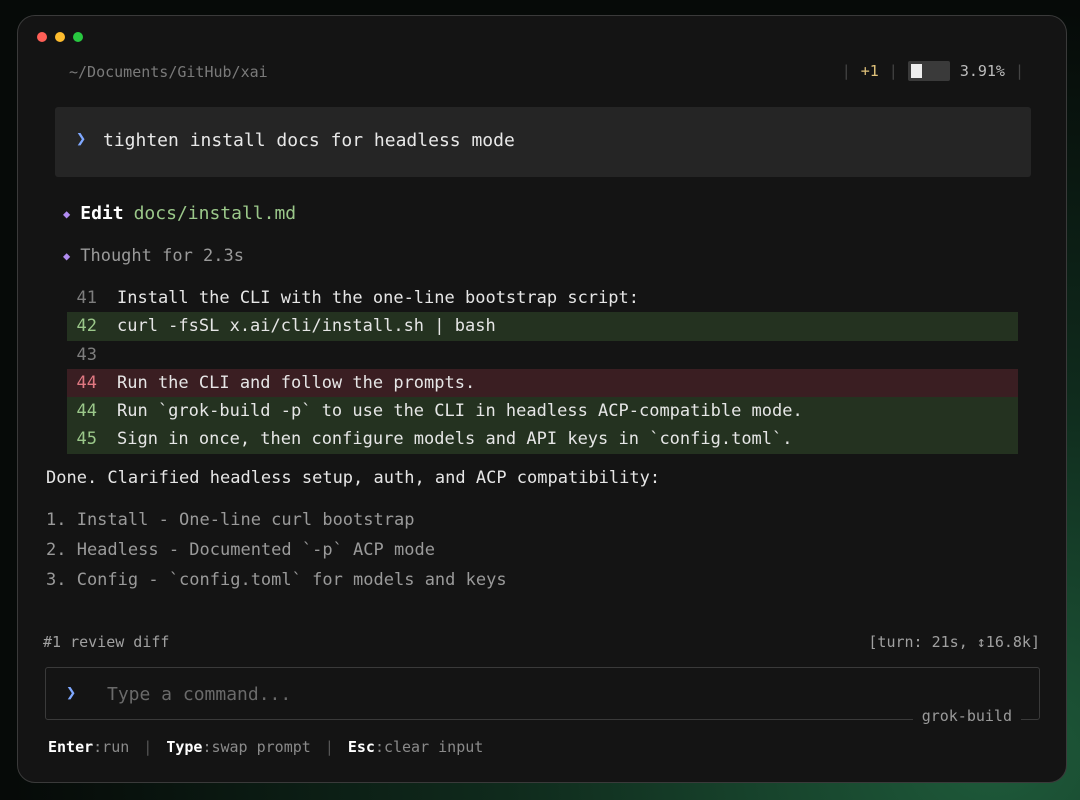 This screenshot has width=1080, height=800. Describe the element at coordinates (78, 37) in the screenshot. I see `zoom-window-button` at that location.